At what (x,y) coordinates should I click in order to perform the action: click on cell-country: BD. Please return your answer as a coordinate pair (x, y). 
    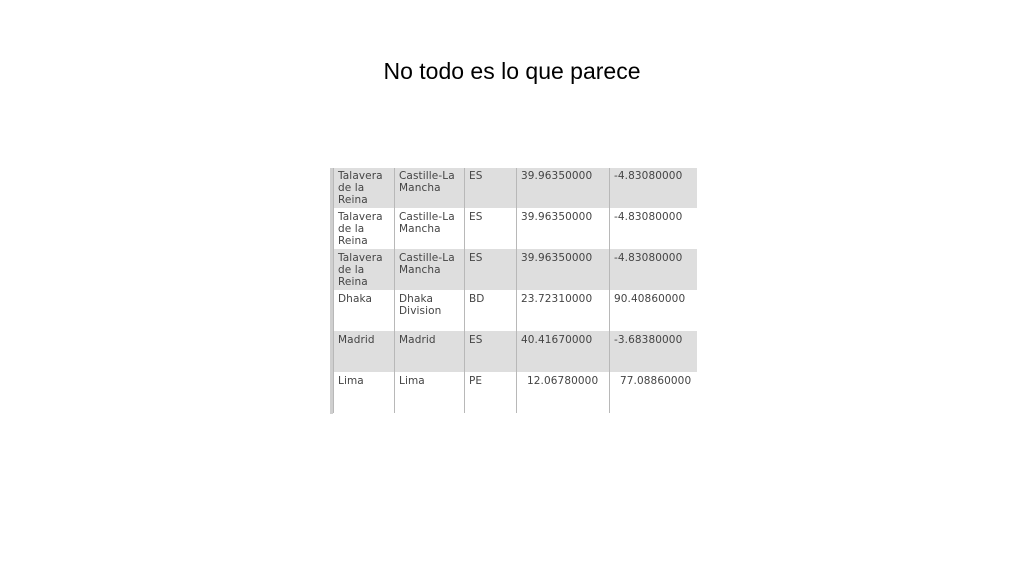
    Looking at the image, I should click on (490, 310).